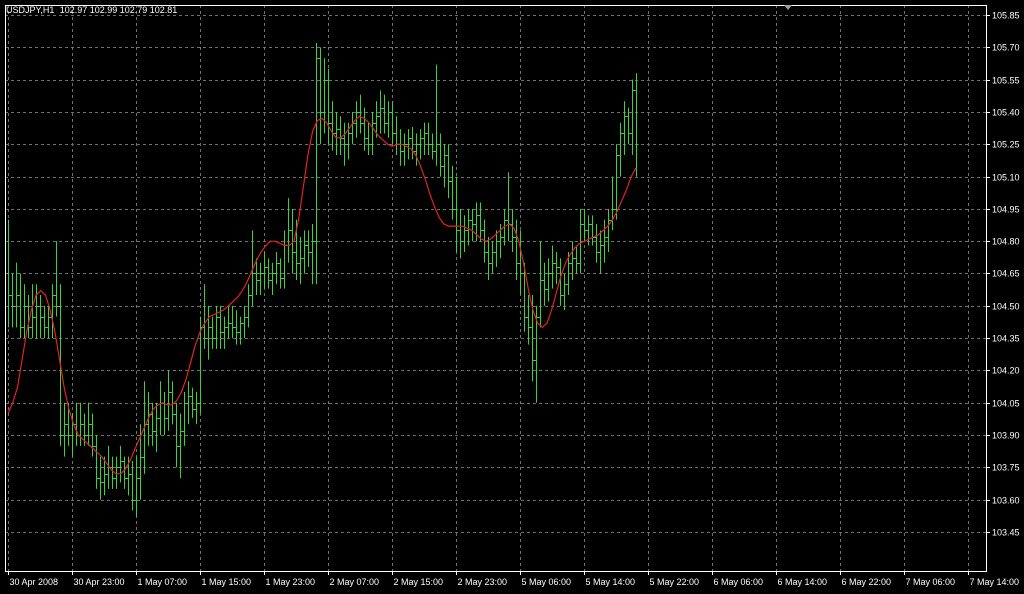  What do you see at coordinates (803, 582) in the screenshot?
I see `x-tick-label: 6 May 14:00` at bounding box center [803, 582].